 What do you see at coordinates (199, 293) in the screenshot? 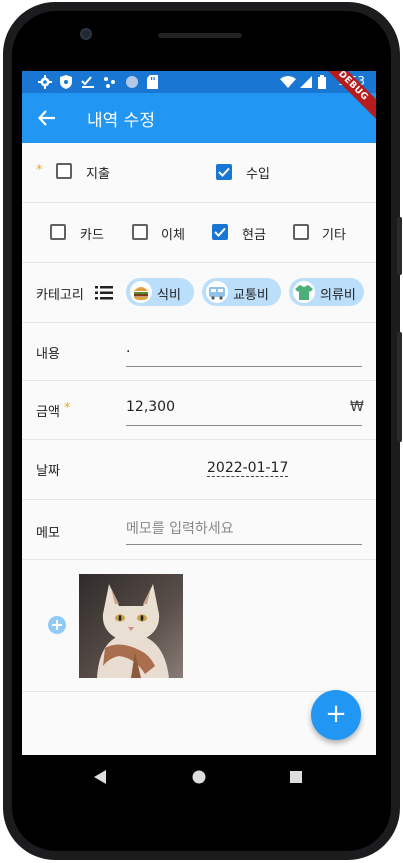
I see `category-row: 카테고리 식비 교통비 의류비` at bounding box center [199, 293].